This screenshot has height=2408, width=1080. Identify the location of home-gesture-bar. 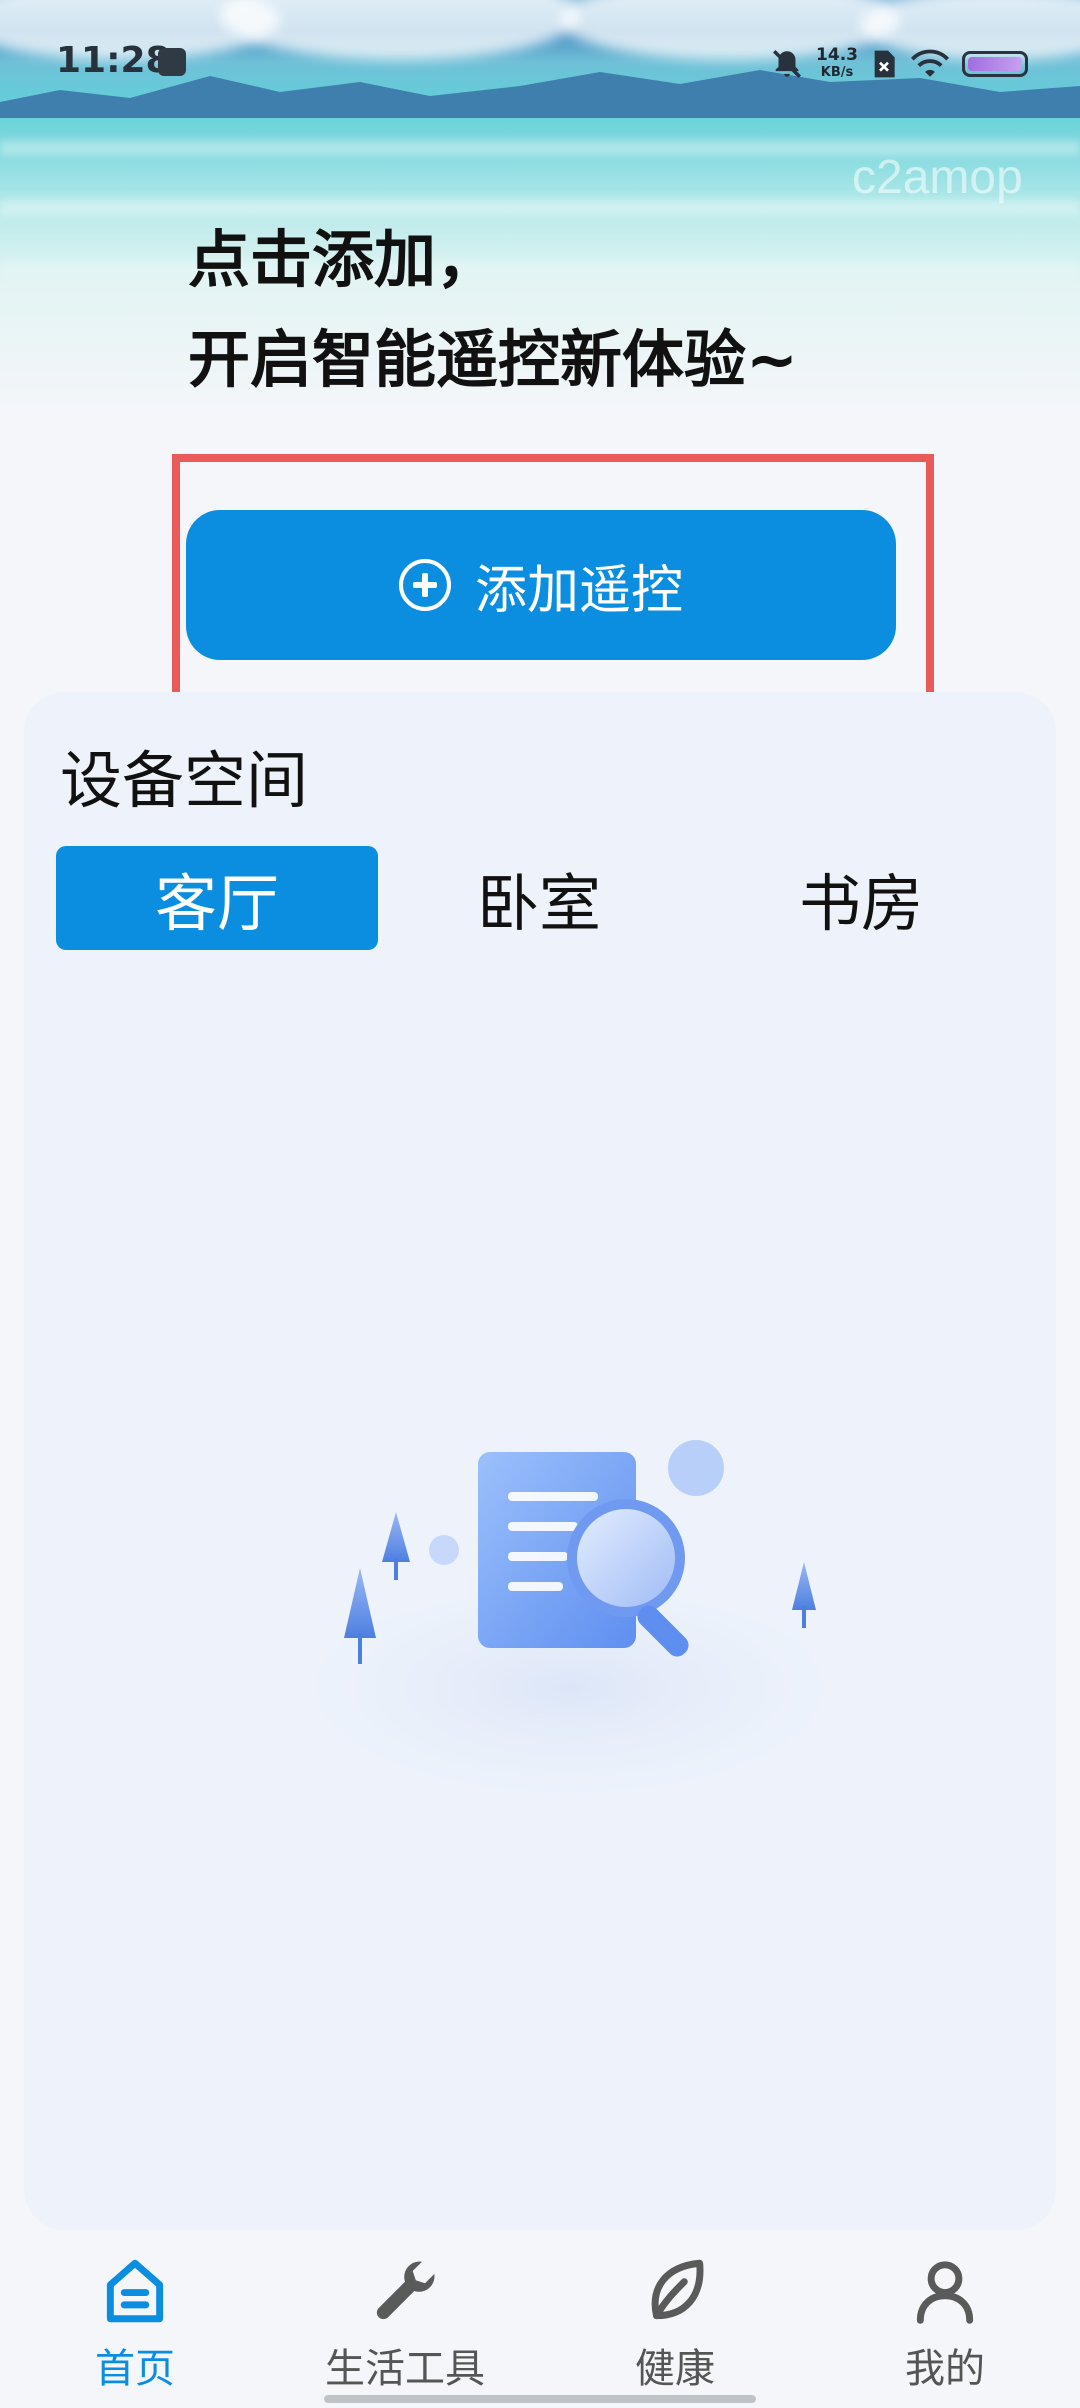
(540, 2399).